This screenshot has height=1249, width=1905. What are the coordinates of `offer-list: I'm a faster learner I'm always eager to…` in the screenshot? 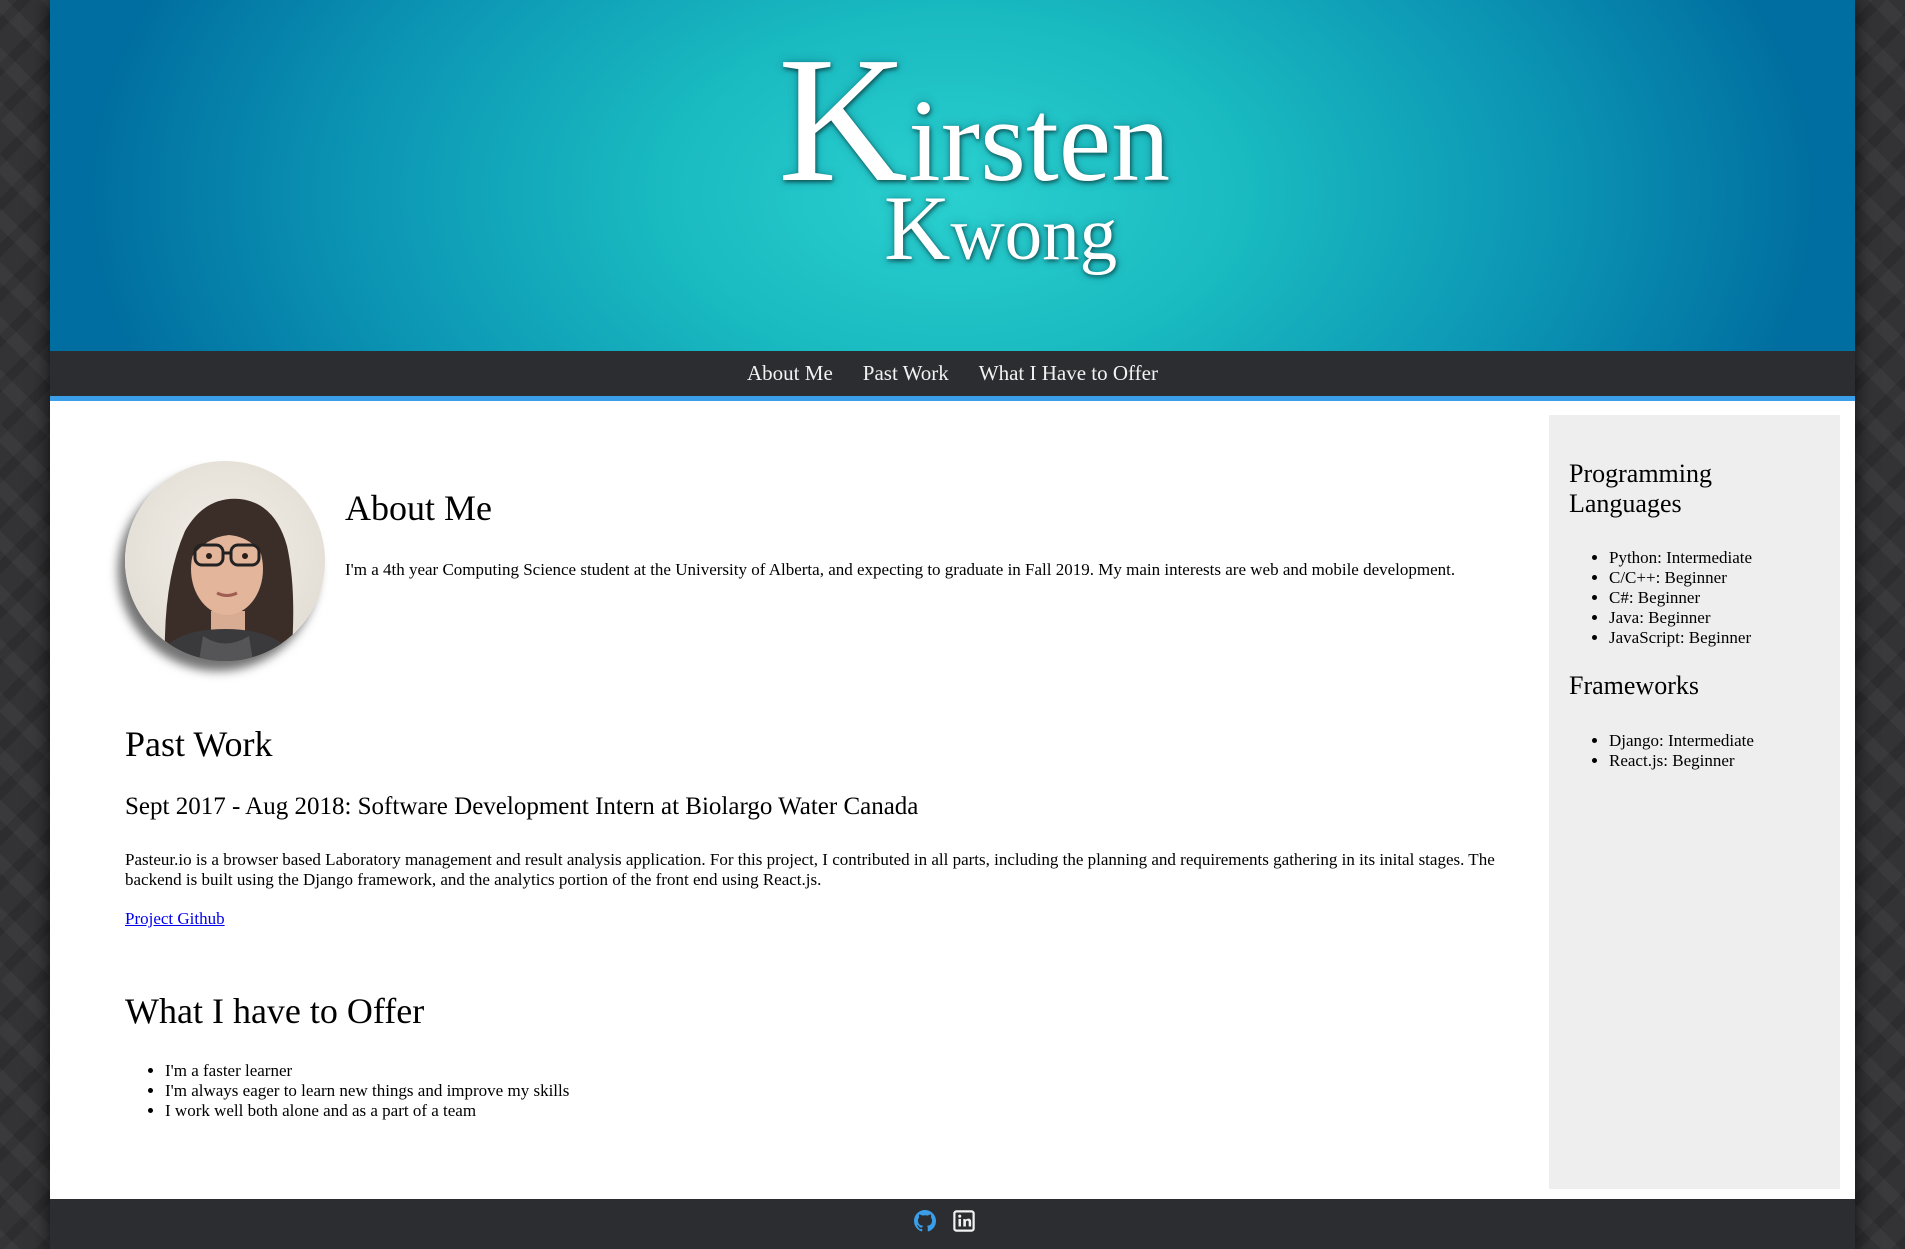 It's located at (347, 1091).